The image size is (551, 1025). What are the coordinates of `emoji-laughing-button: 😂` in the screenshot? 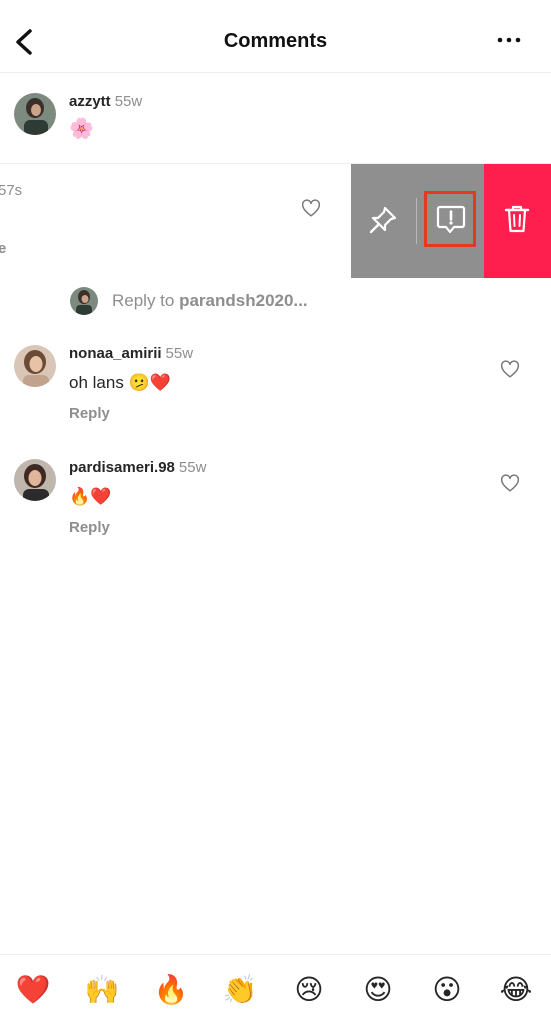 It's located at (516, 990).